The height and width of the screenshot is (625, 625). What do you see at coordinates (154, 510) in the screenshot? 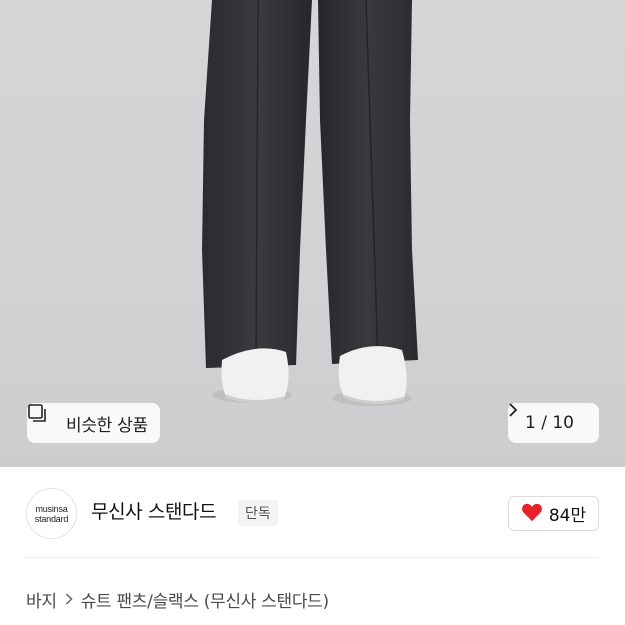
I see `brand-name-link: 무신사 스탠다드` at bounding box center [154, 510].